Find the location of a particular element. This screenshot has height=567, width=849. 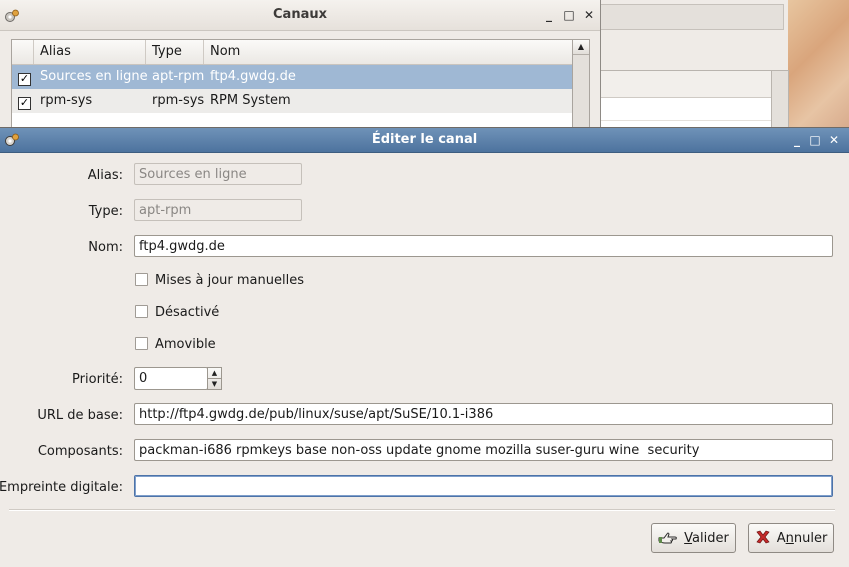

table-row: ✓ Sources en ligne apt-rpm ftp4.gwdg.de is located at coordinates (292, 77).